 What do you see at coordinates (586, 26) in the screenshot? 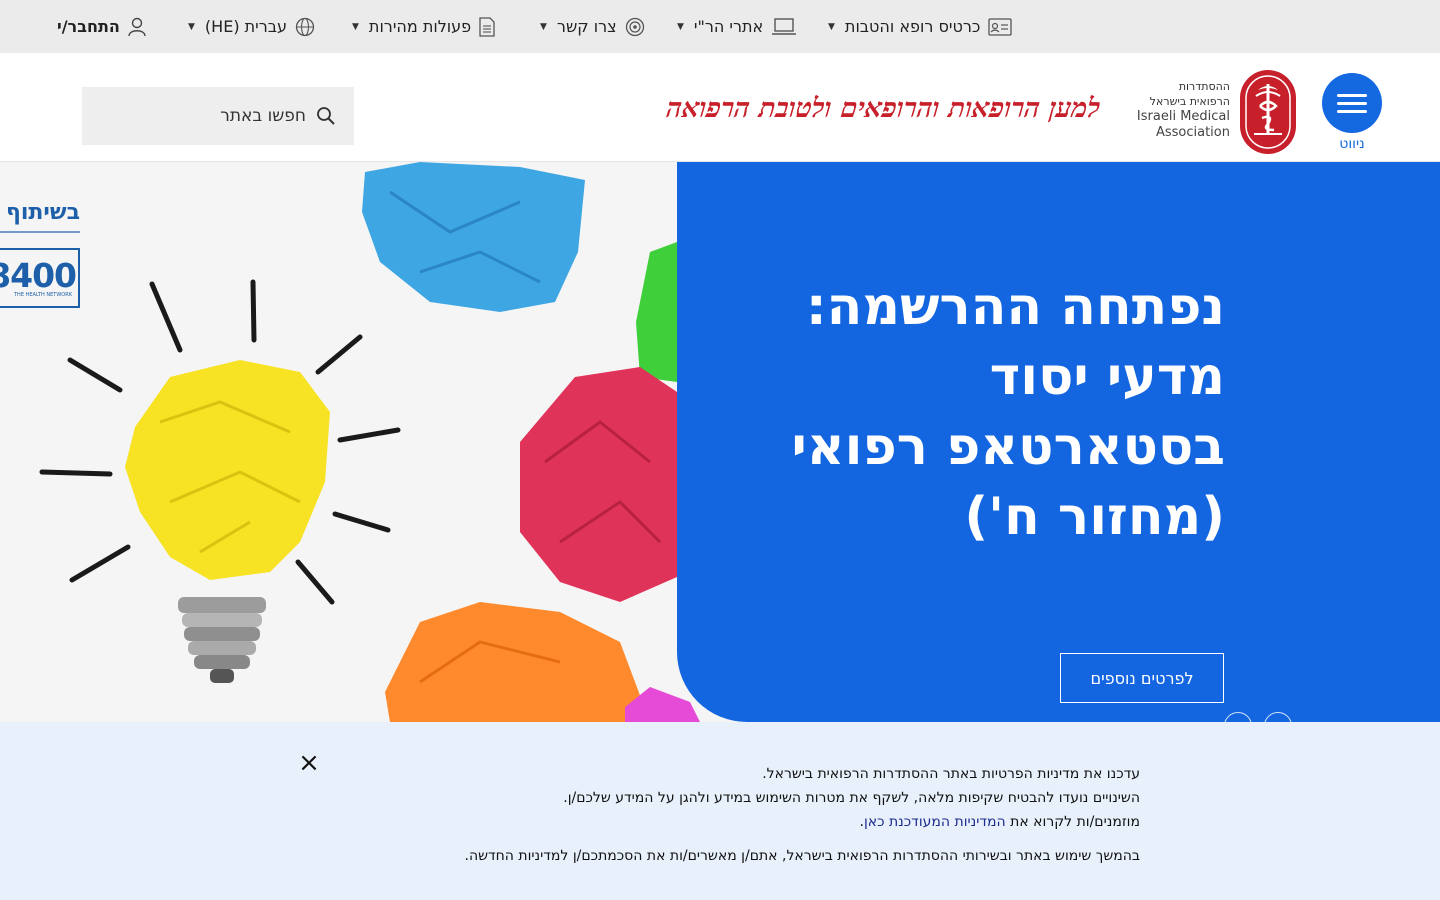
I see `topbar-item-label: צרו קשר` at bounding box center [586, 26].